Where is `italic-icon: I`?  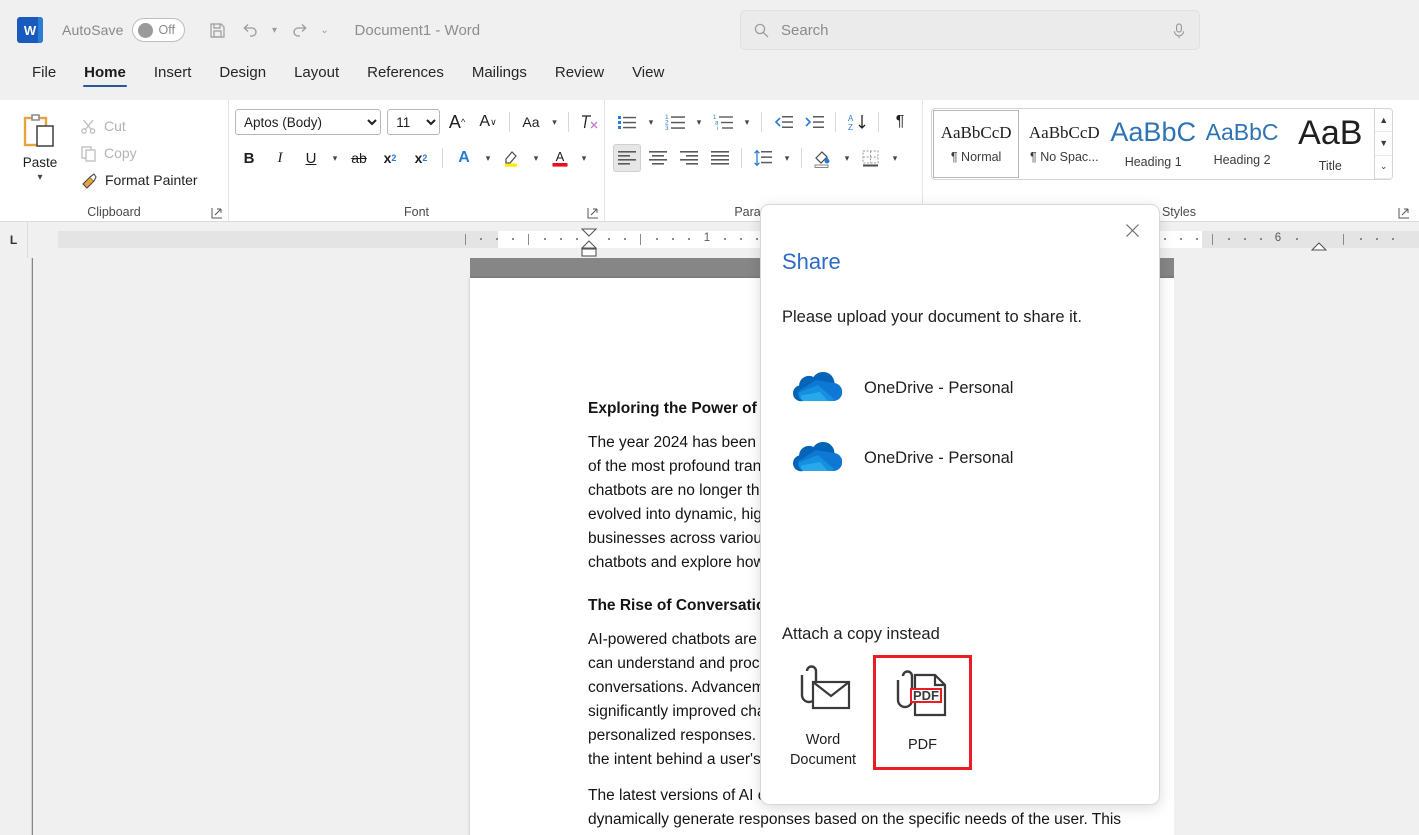
italic-icon: I is located at coordinates (280, 158).